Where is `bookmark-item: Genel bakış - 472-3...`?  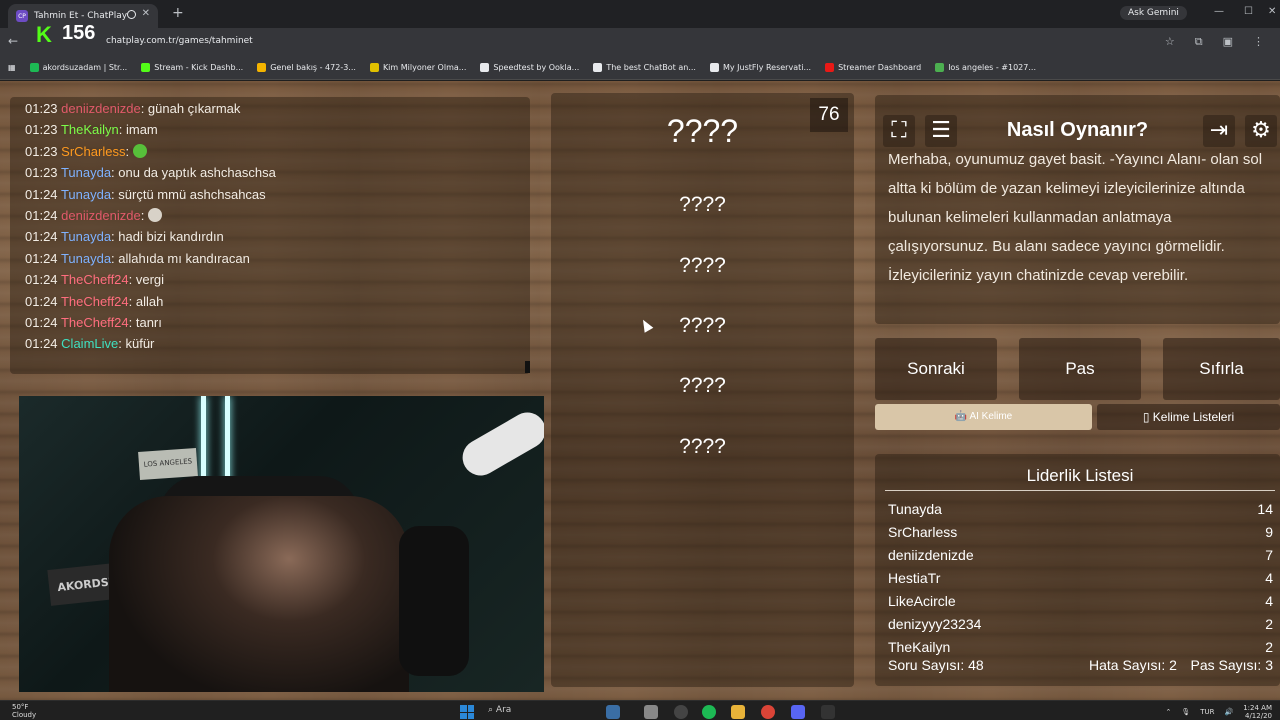
bookmark-item: Genel bakış - 472-3... is located at coordinates (306, 67).